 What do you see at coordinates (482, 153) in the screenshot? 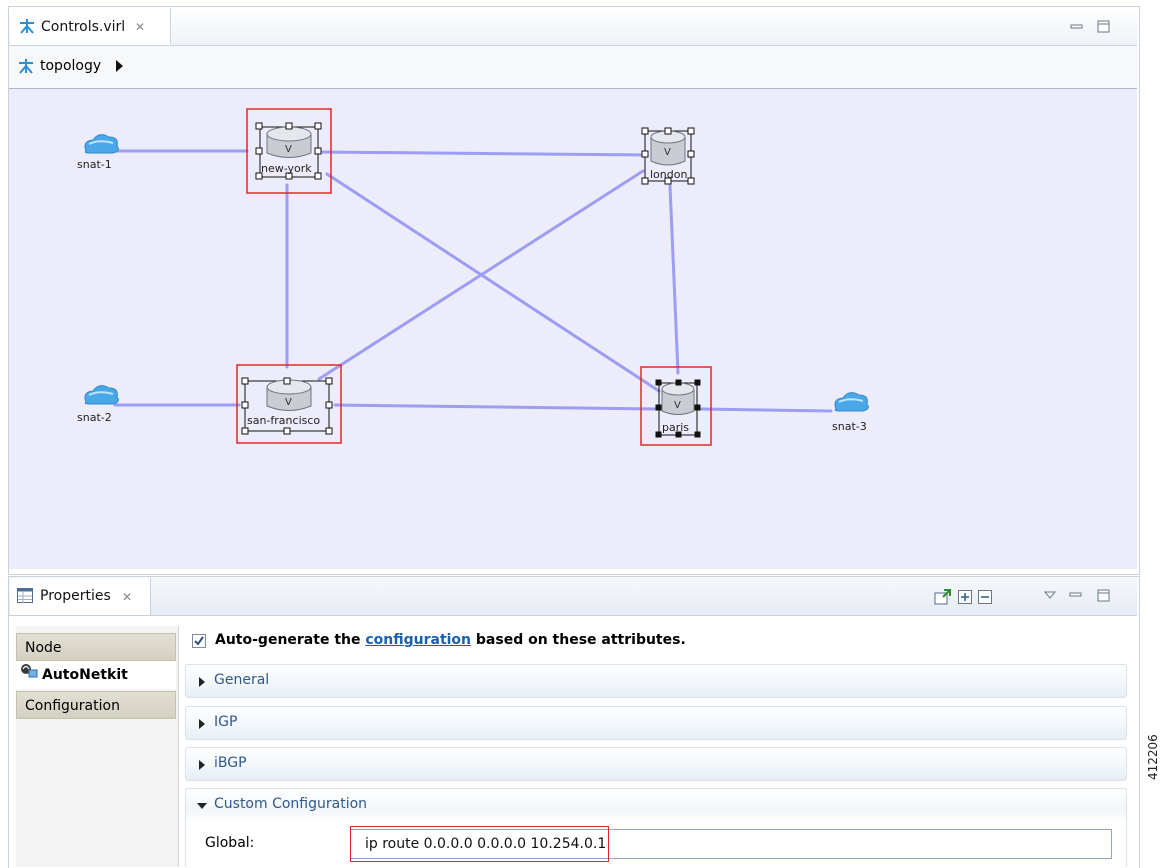
I see `link-newyork-london` at bounding box center [482, 153].